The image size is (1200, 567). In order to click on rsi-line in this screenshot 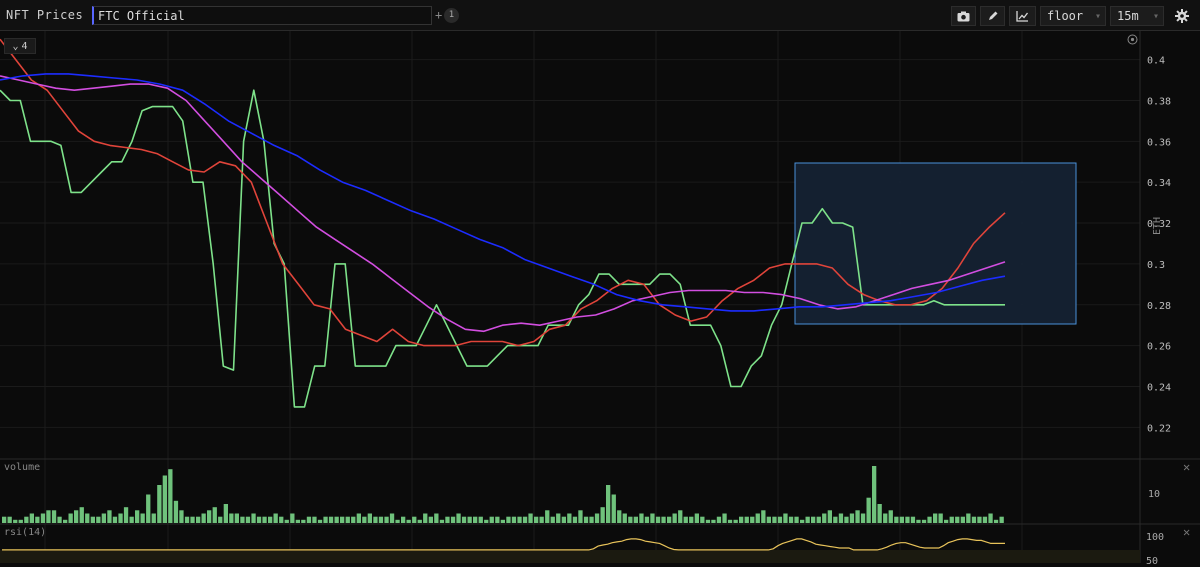, I will do `click(570, 550)`.